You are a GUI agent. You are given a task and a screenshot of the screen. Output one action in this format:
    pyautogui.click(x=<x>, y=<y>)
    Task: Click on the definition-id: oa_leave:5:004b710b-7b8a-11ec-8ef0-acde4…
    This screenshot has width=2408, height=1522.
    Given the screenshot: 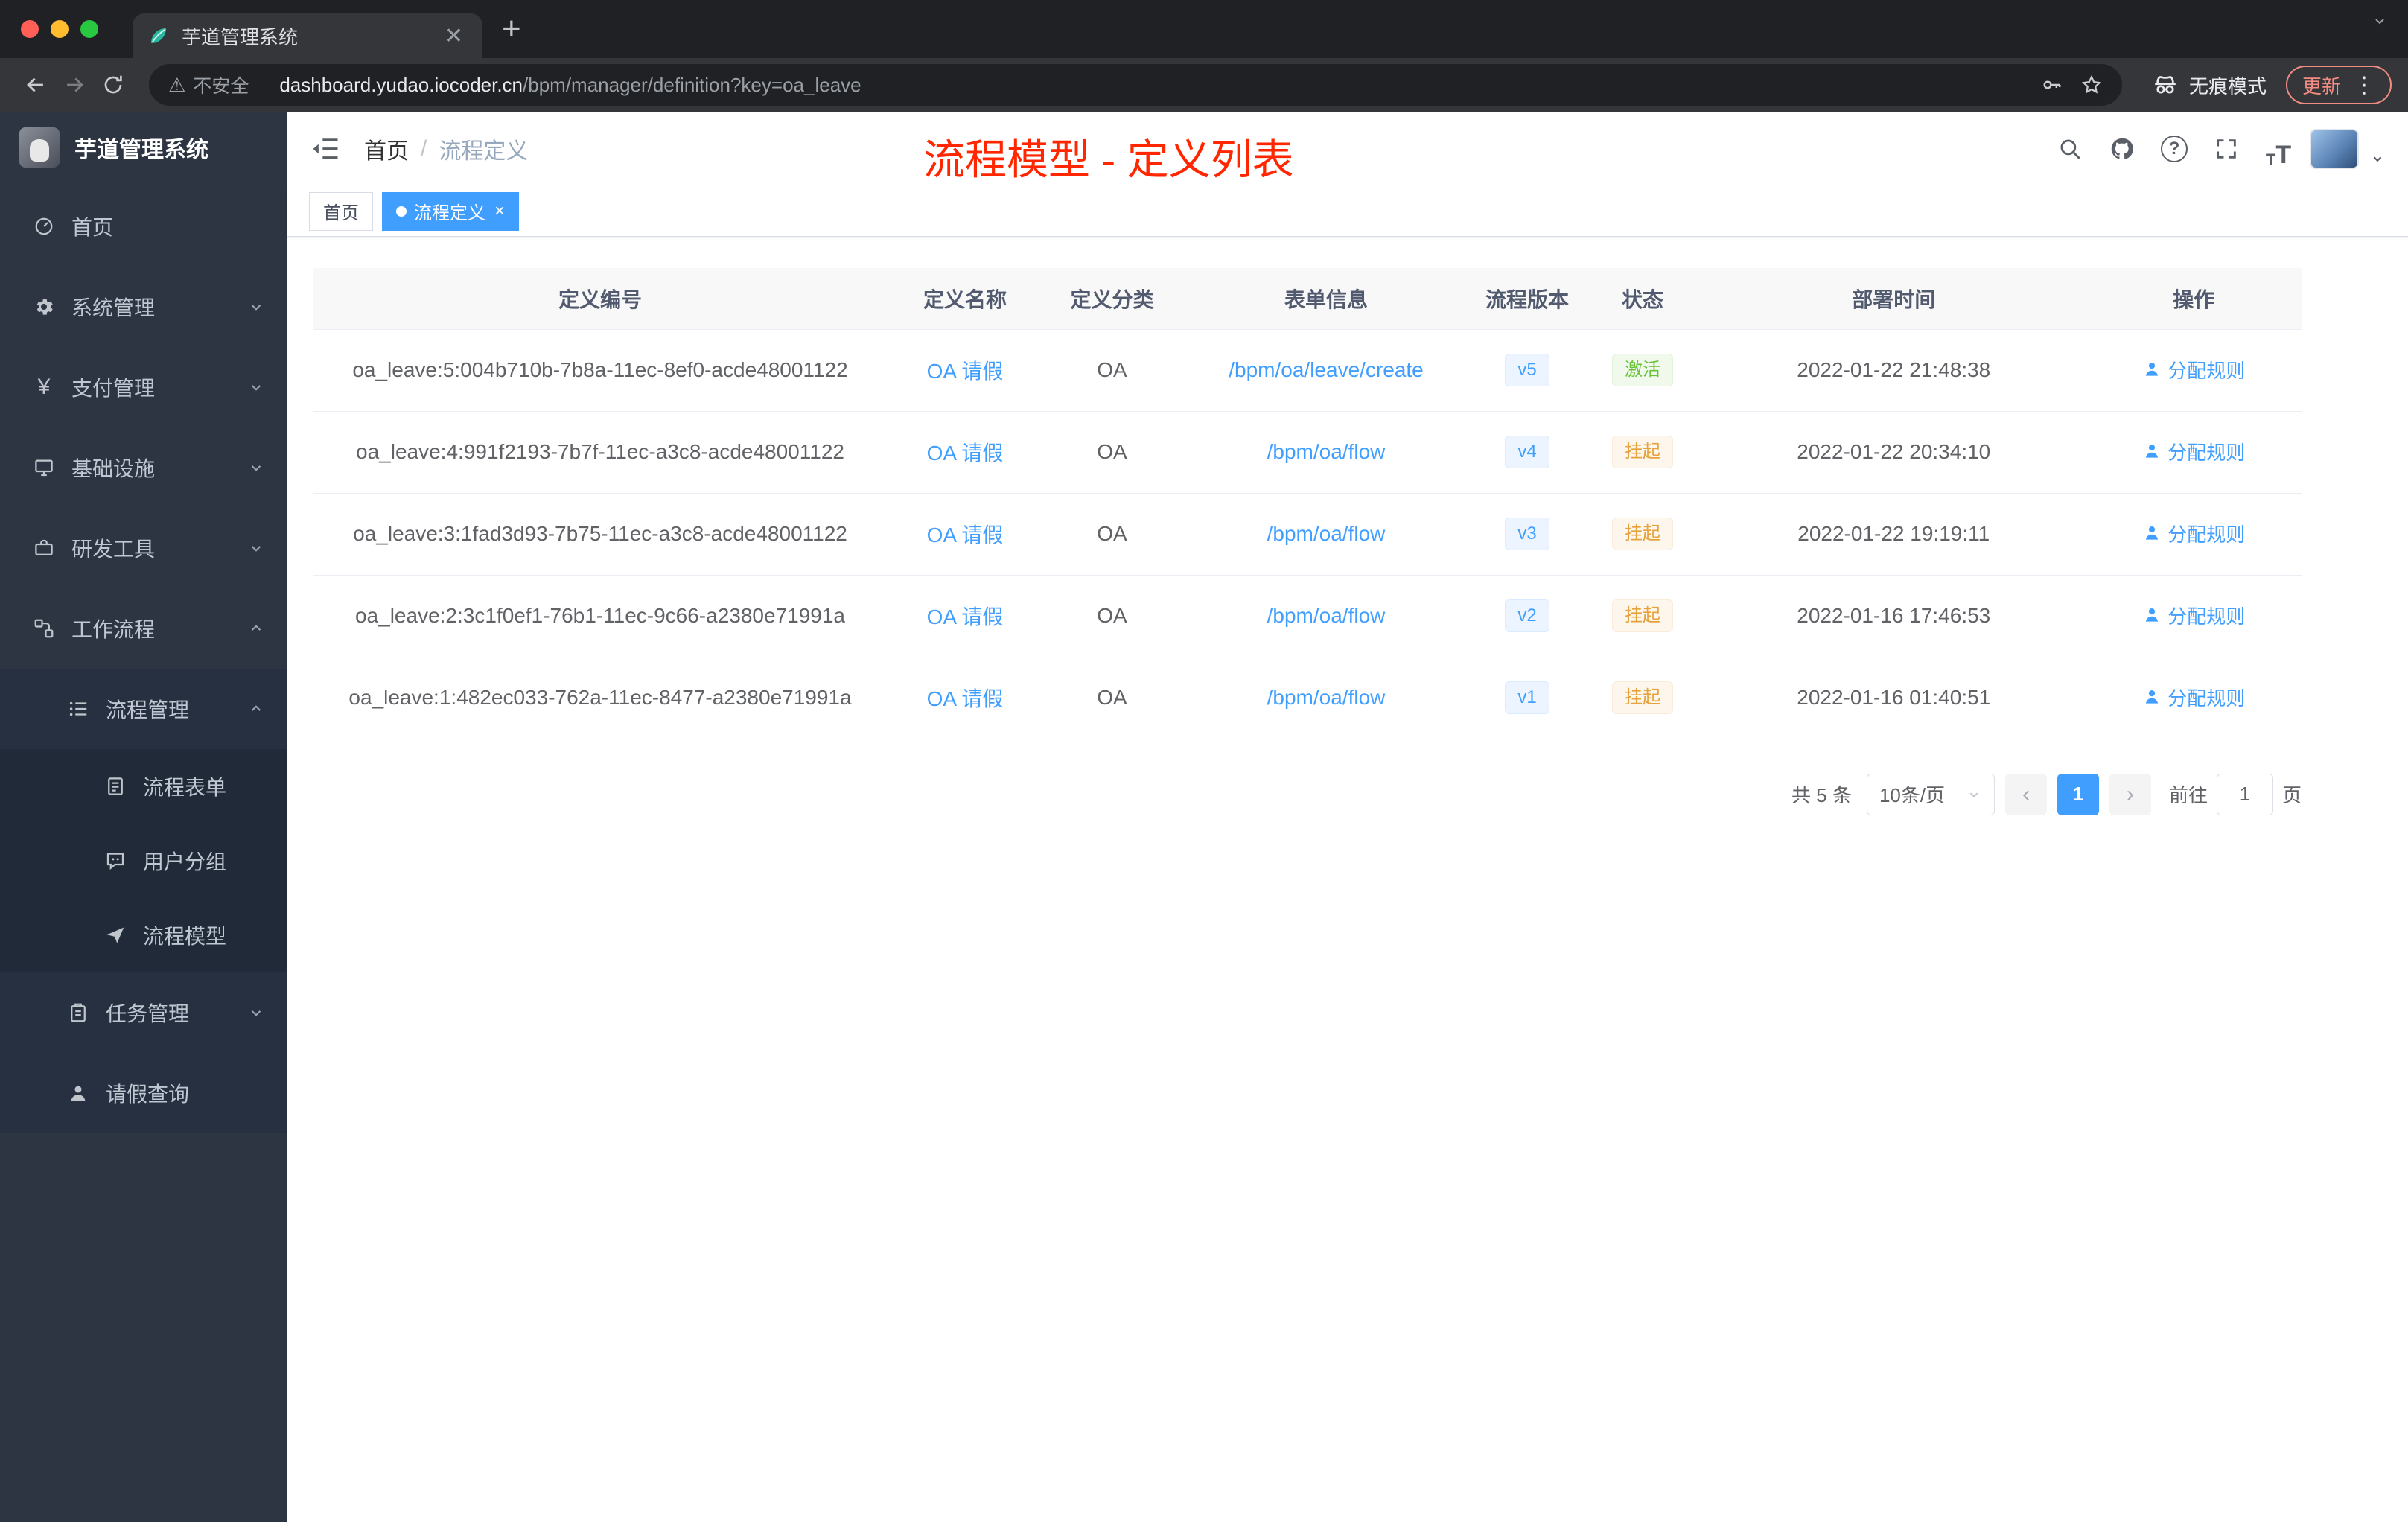 What is the action you would take?
    pyautogui.click(x=600, y=370)
    